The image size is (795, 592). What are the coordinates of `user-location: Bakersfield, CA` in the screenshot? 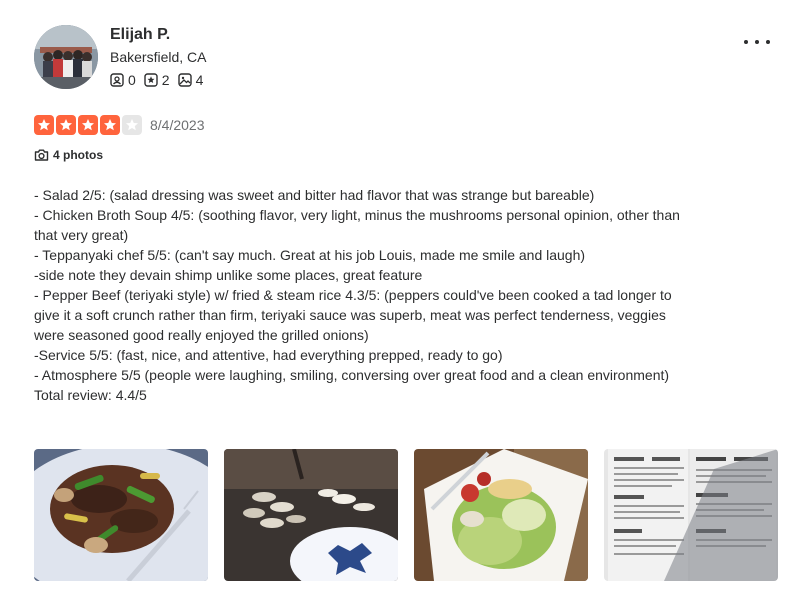 It's located at (158, 57).